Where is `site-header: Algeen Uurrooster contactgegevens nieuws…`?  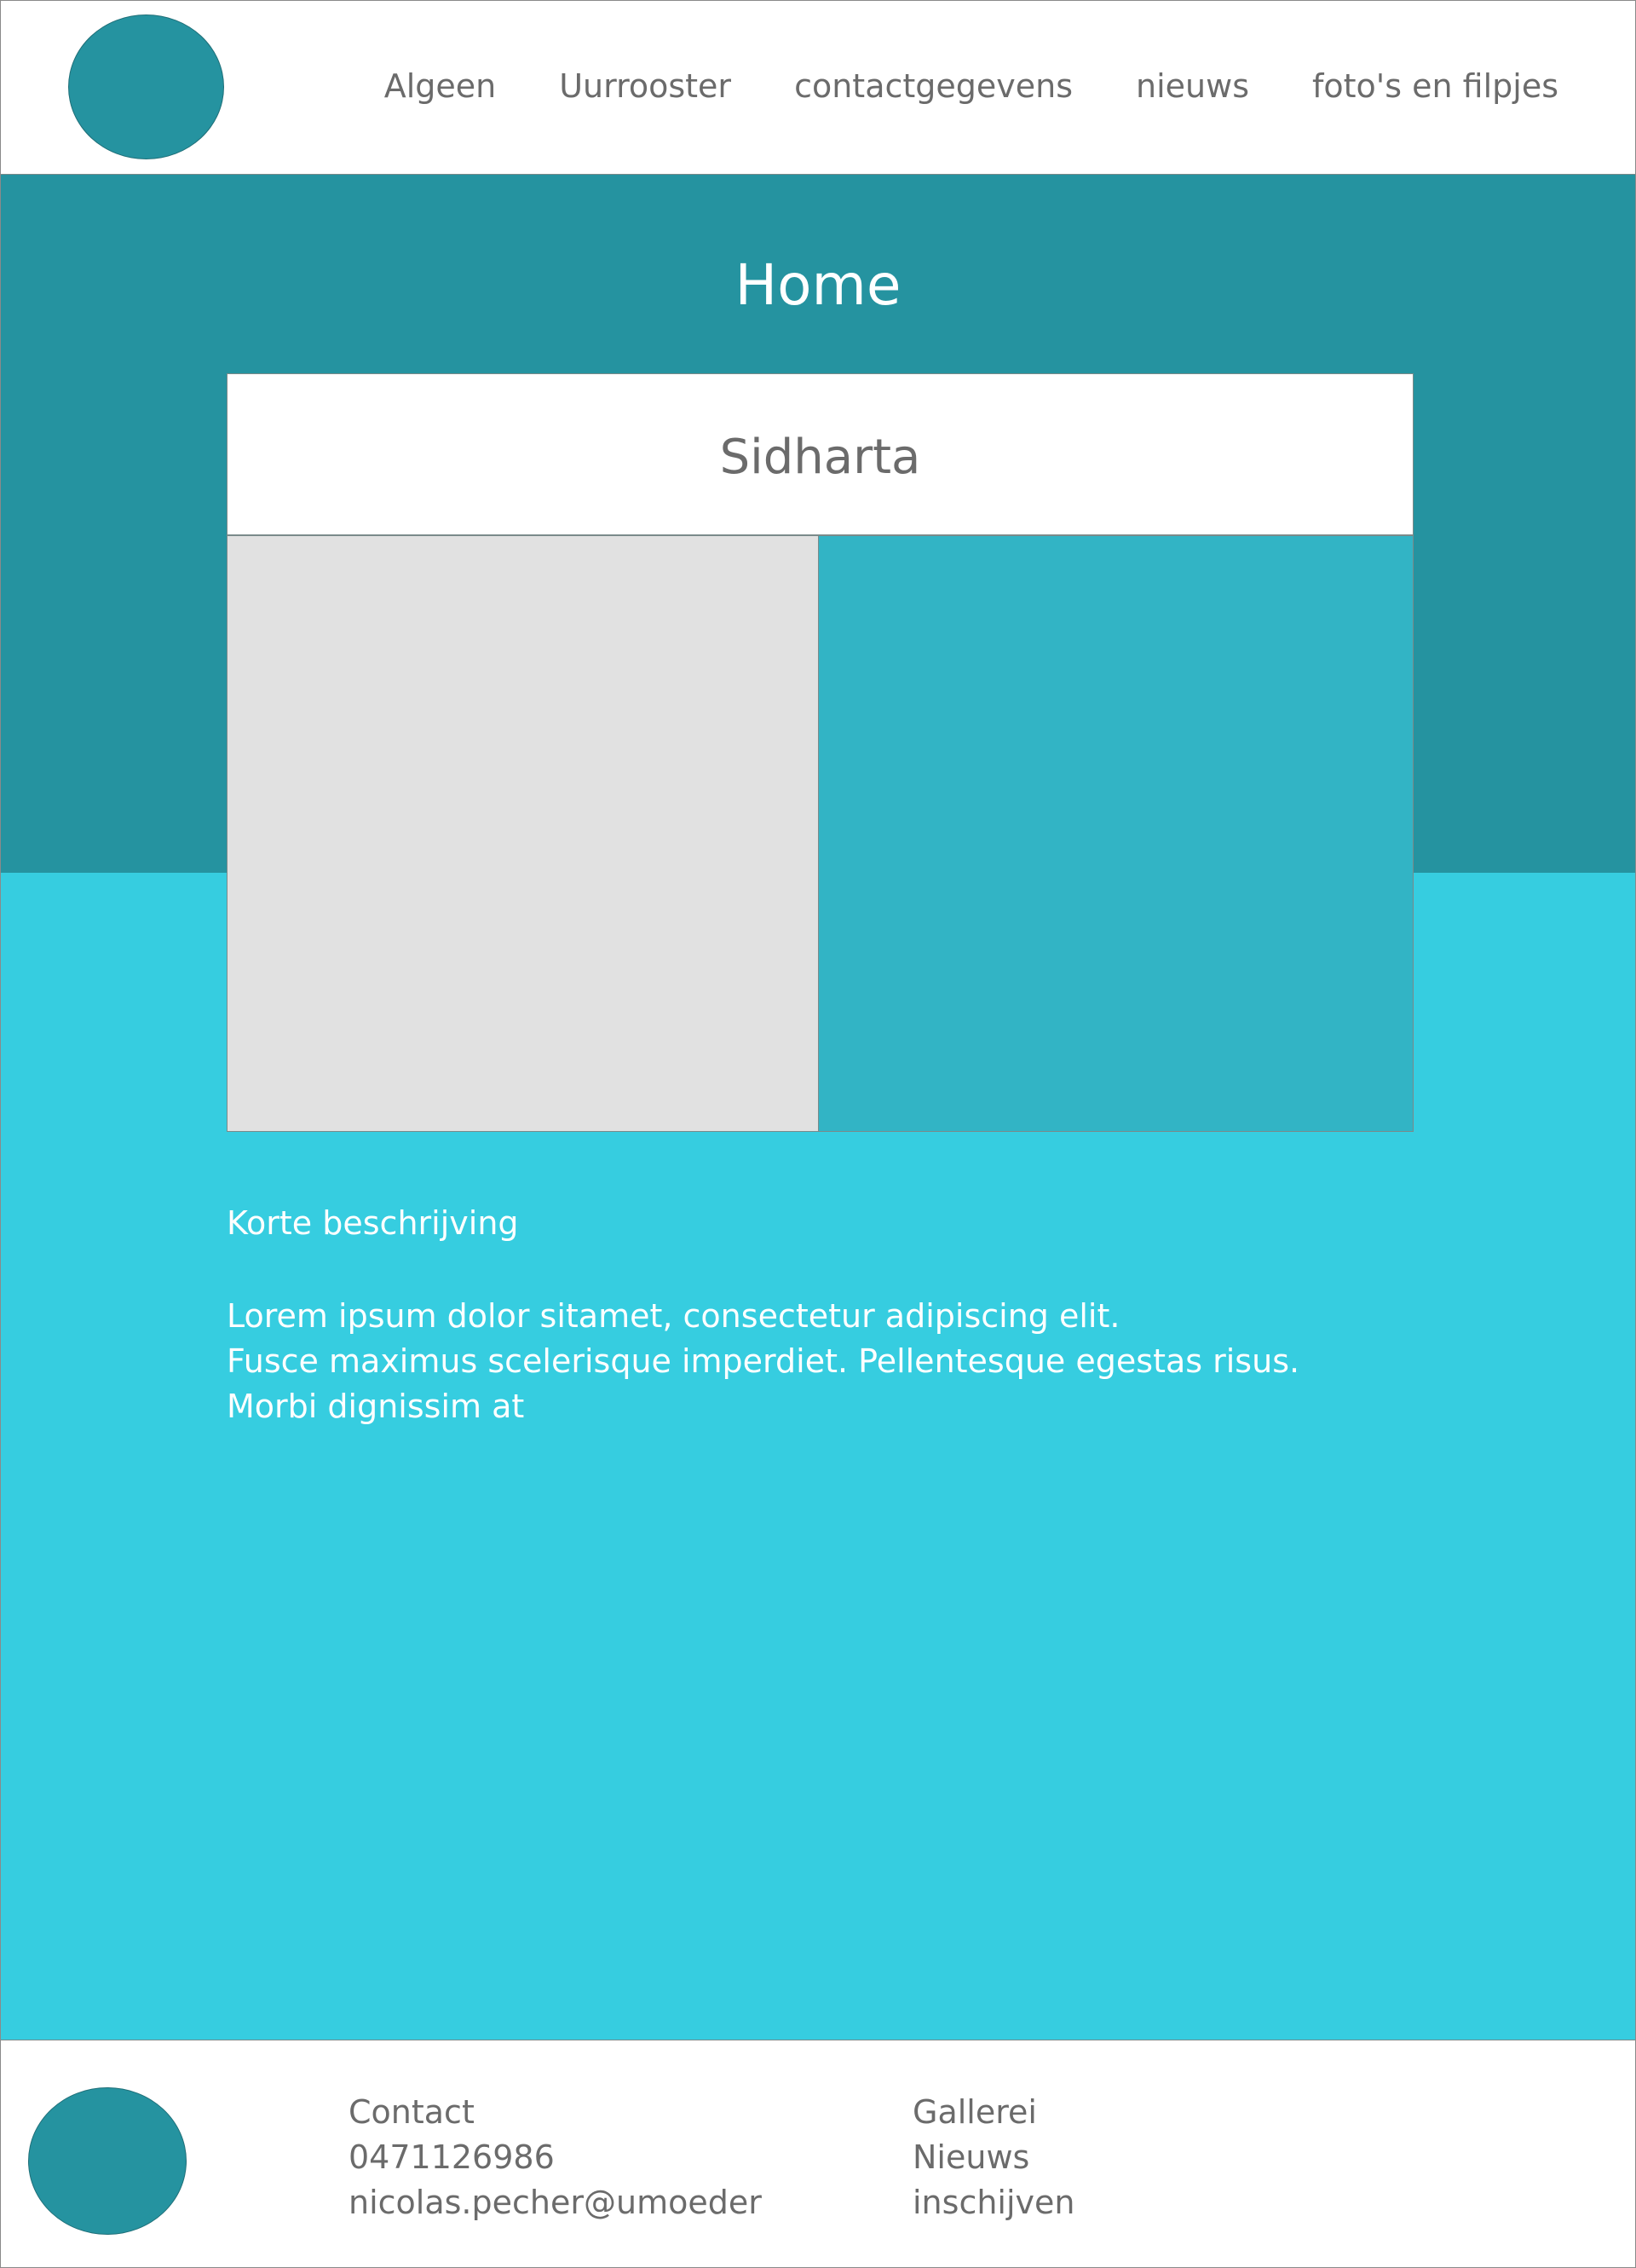
site-header: Algeen Uurrooster contactgegevens nieuws… is located at coordinates (818, 88).